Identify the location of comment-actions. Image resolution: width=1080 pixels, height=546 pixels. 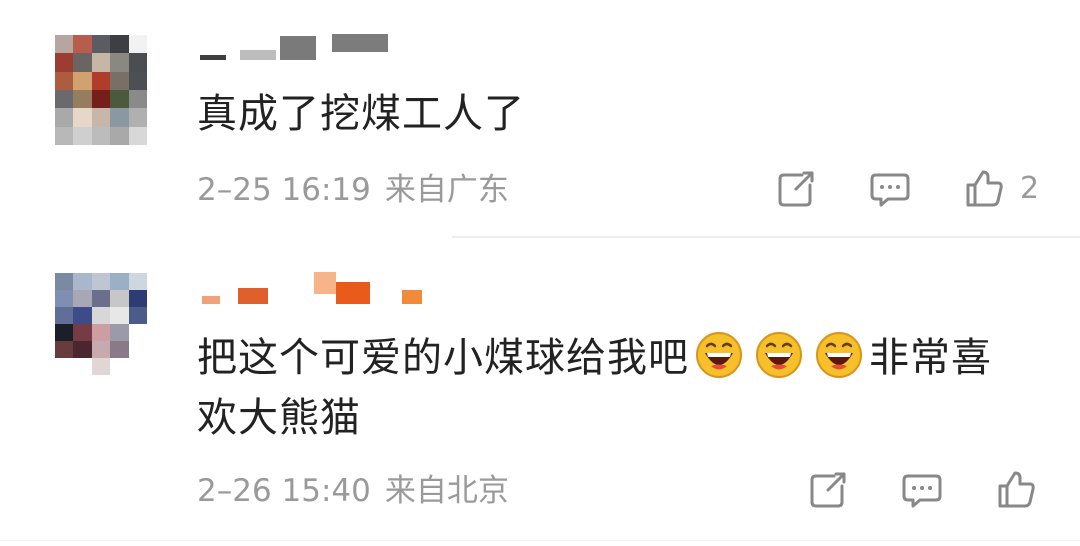
(540, 493).